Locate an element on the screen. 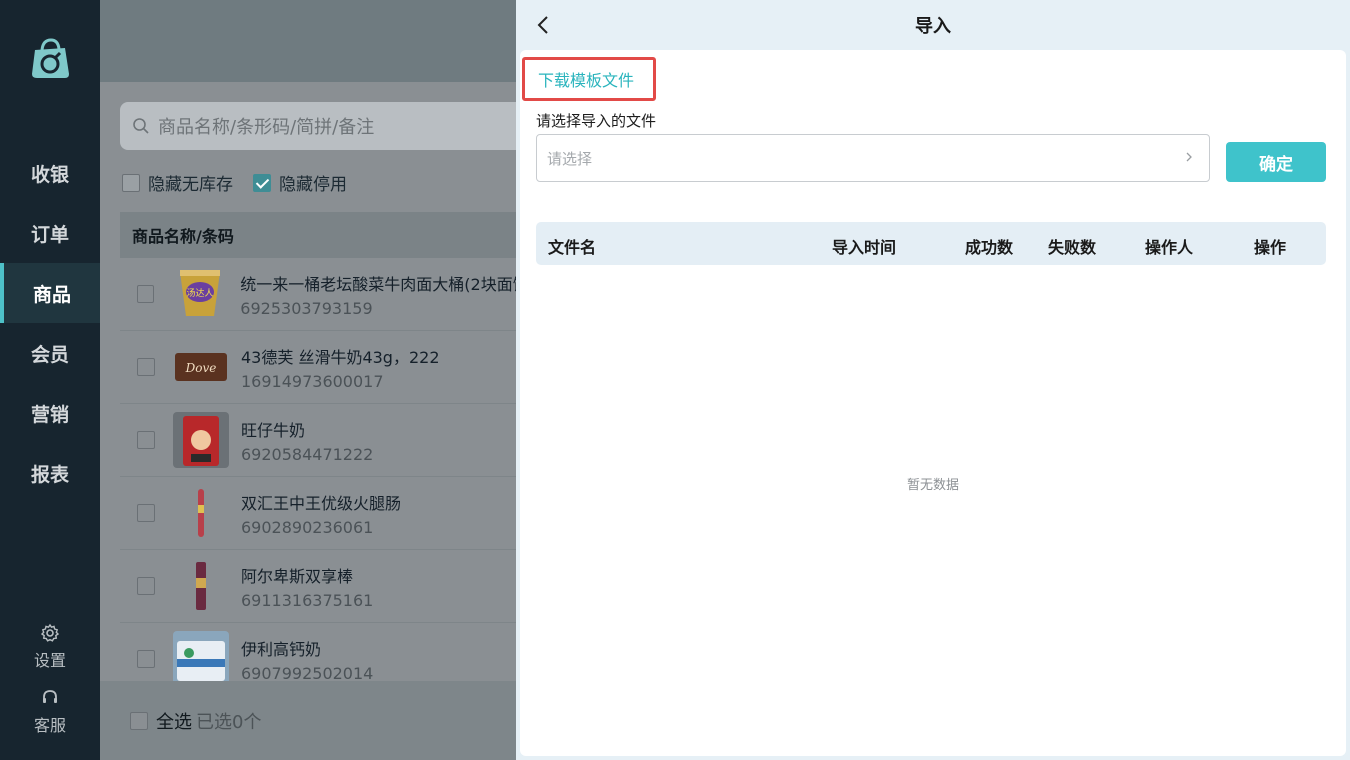  filter-hide-out-of-stock: 隐藏无库存 is located at coordinates (177, 182).